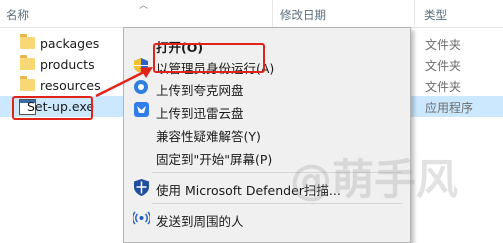 The height and width of the screenshot is (243, 503). I want to click on menu-item-label: 兼容性疑难解答(Y), so click(208, 136).